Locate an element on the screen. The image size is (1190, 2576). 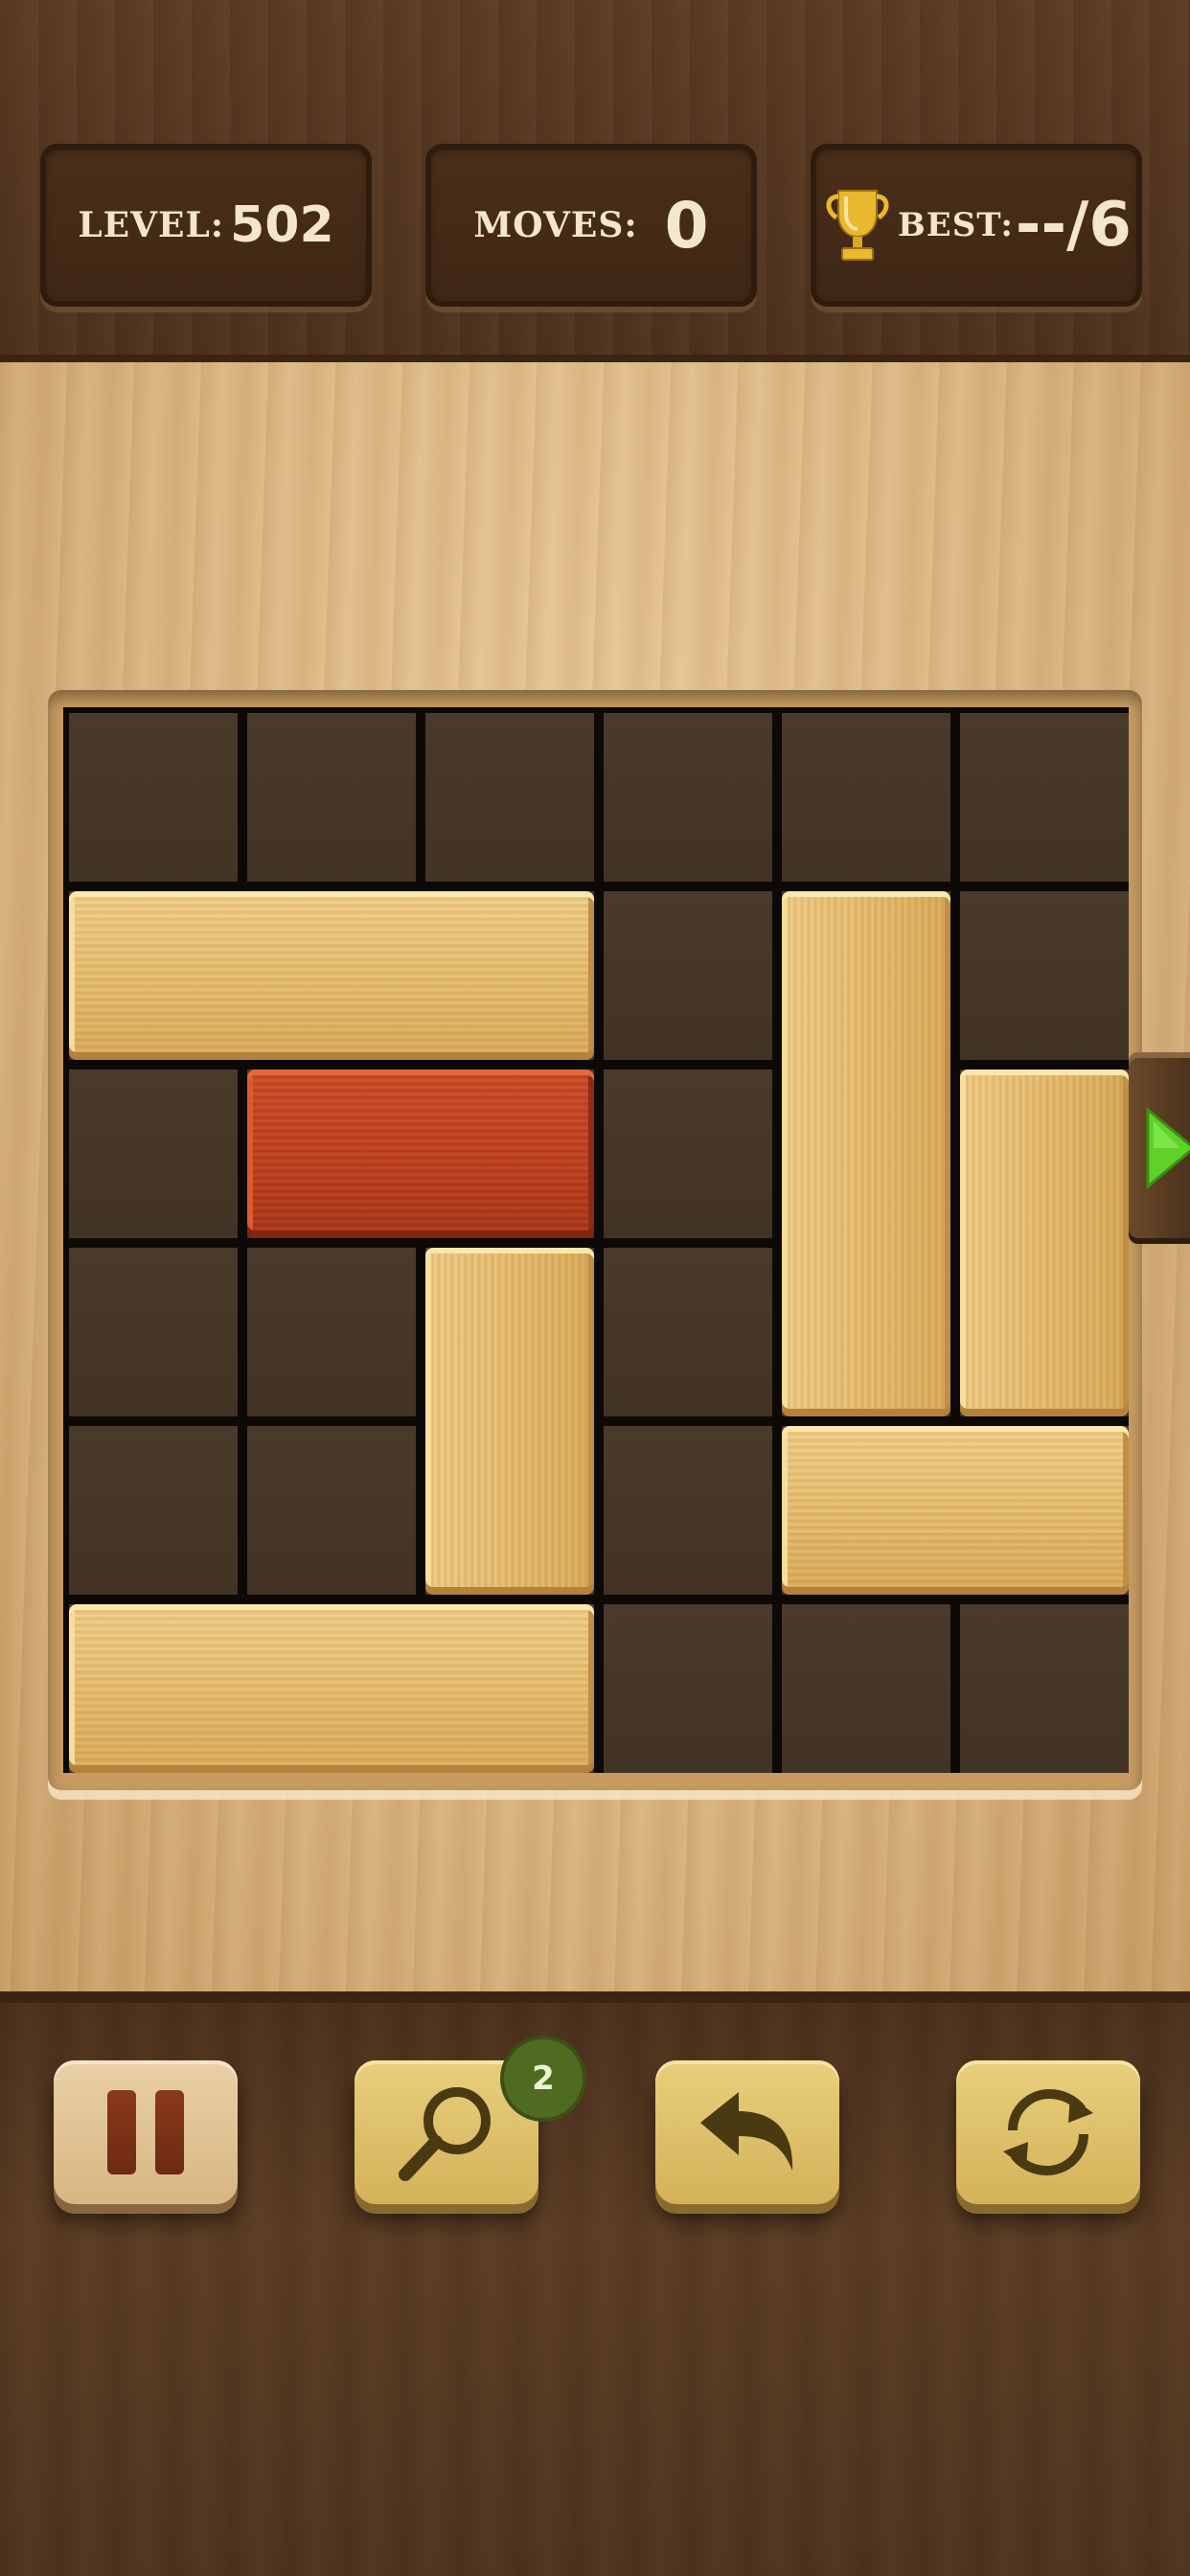
undo-arrow-icon is located at coordinates (747, 2131).